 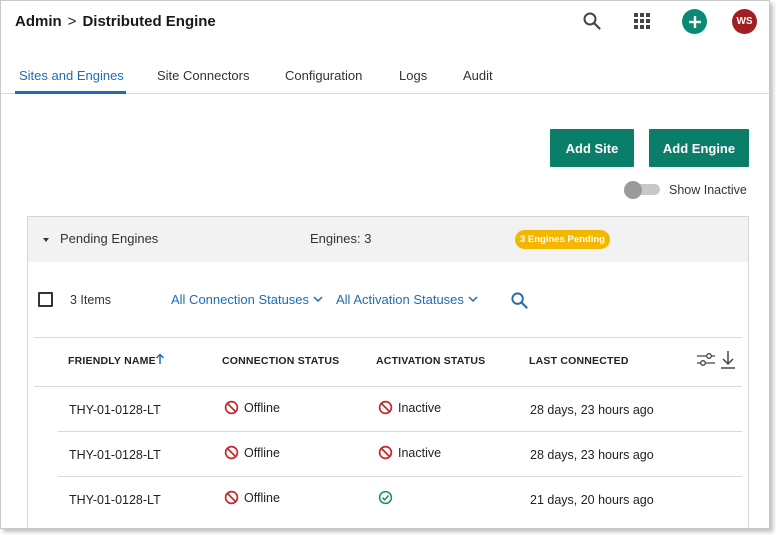 I want to click on top-header: Admin > Distributed Engine WS, so click(x=385, y=26).